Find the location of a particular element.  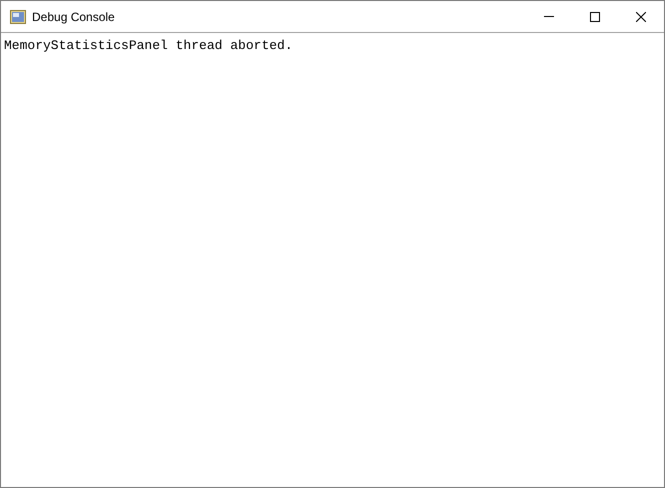

window-title: Debug Console is located at coordinates (73, 17).